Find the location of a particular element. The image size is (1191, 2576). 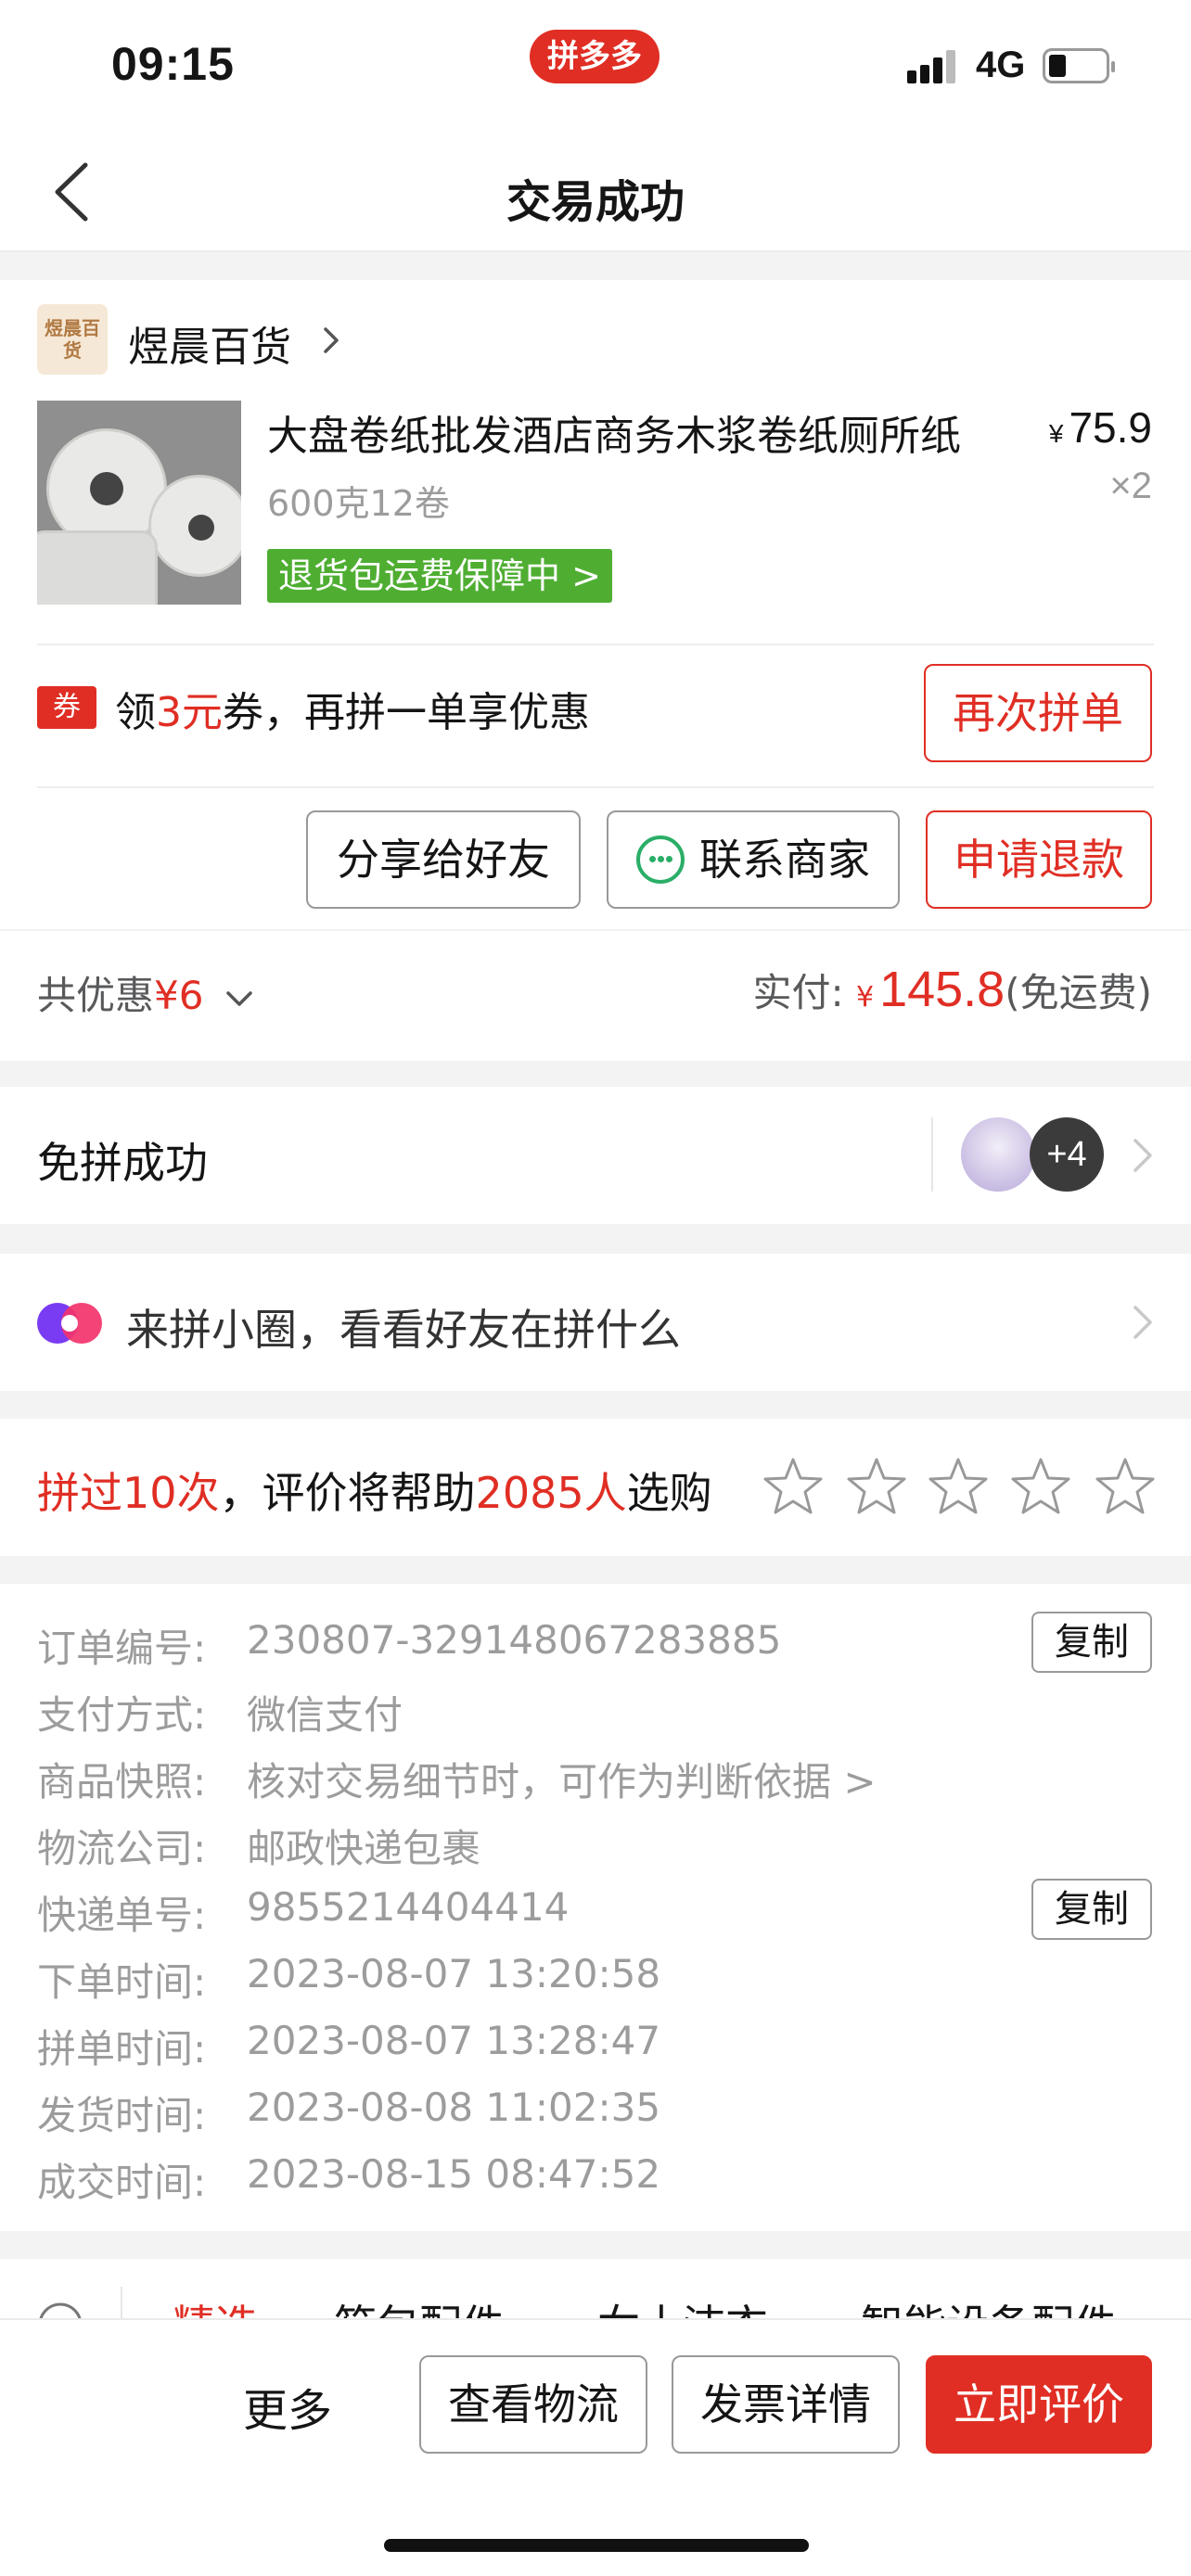

contact-label: 联系商家 is located at coordinates (784, 860).